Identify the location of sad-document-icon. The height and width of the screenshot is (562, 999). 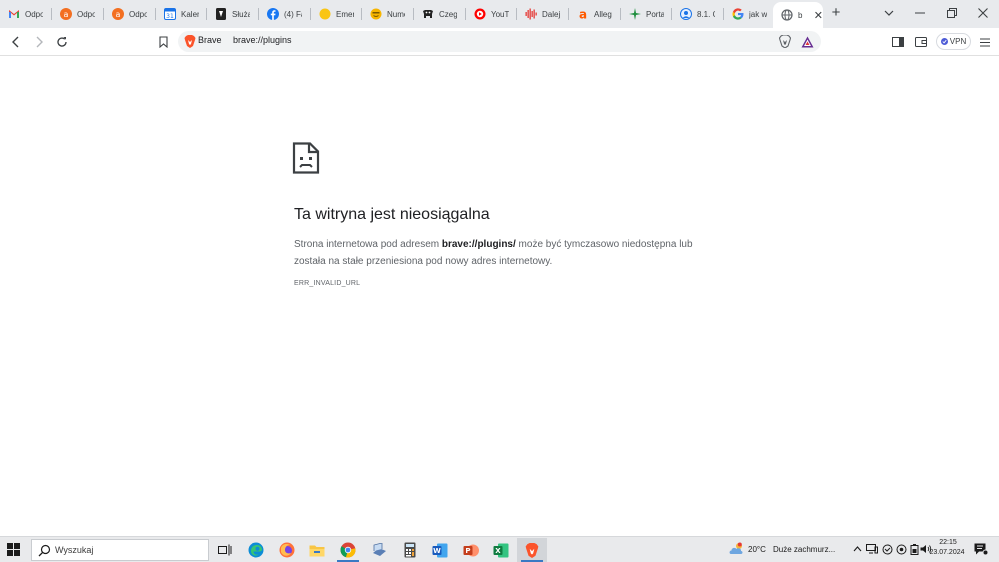
(306, 158).